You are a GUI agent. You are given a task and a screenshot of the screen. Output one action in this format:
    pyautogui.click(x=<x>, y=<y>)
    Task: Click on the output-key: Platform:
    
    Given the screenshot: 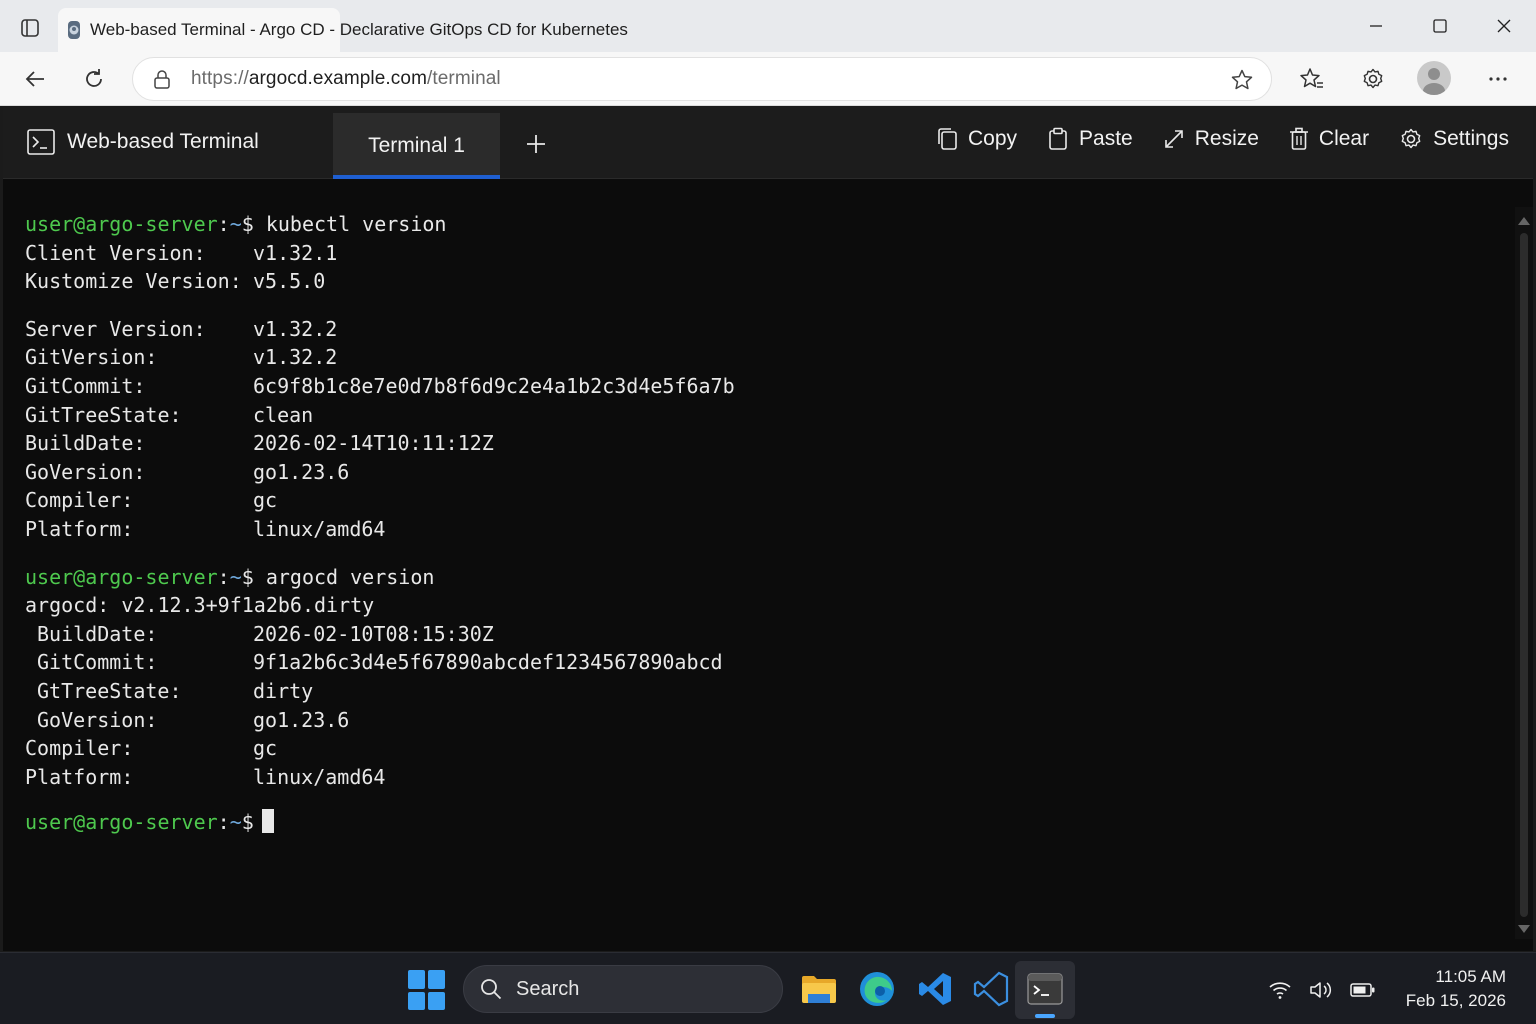 What is the action you would take?
    pyautogui.click(x=79, y=528)
    